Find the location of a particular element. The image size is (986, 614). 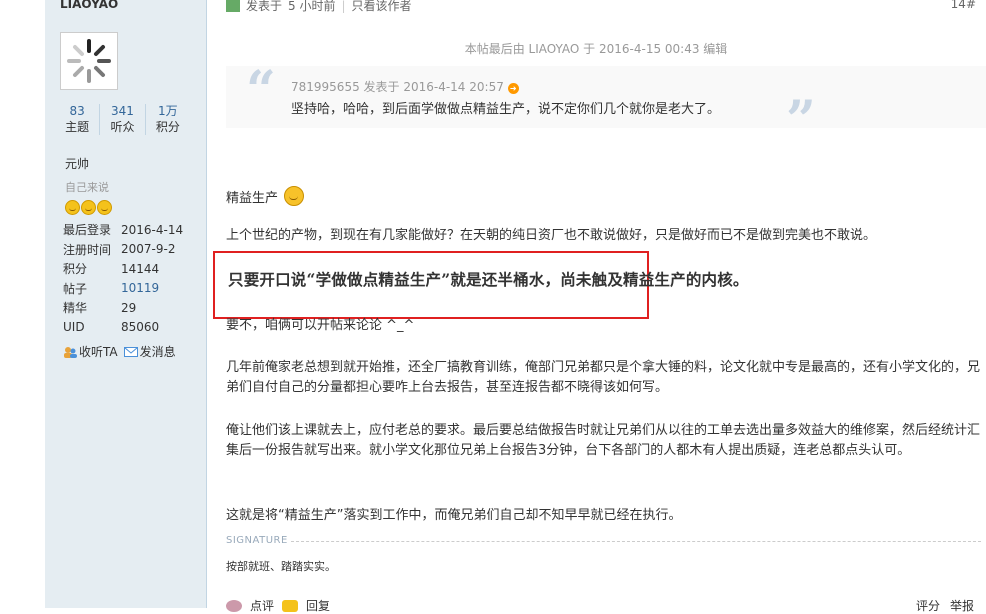

stat-followers: 341 听众 is located at coordinates (121, 119).